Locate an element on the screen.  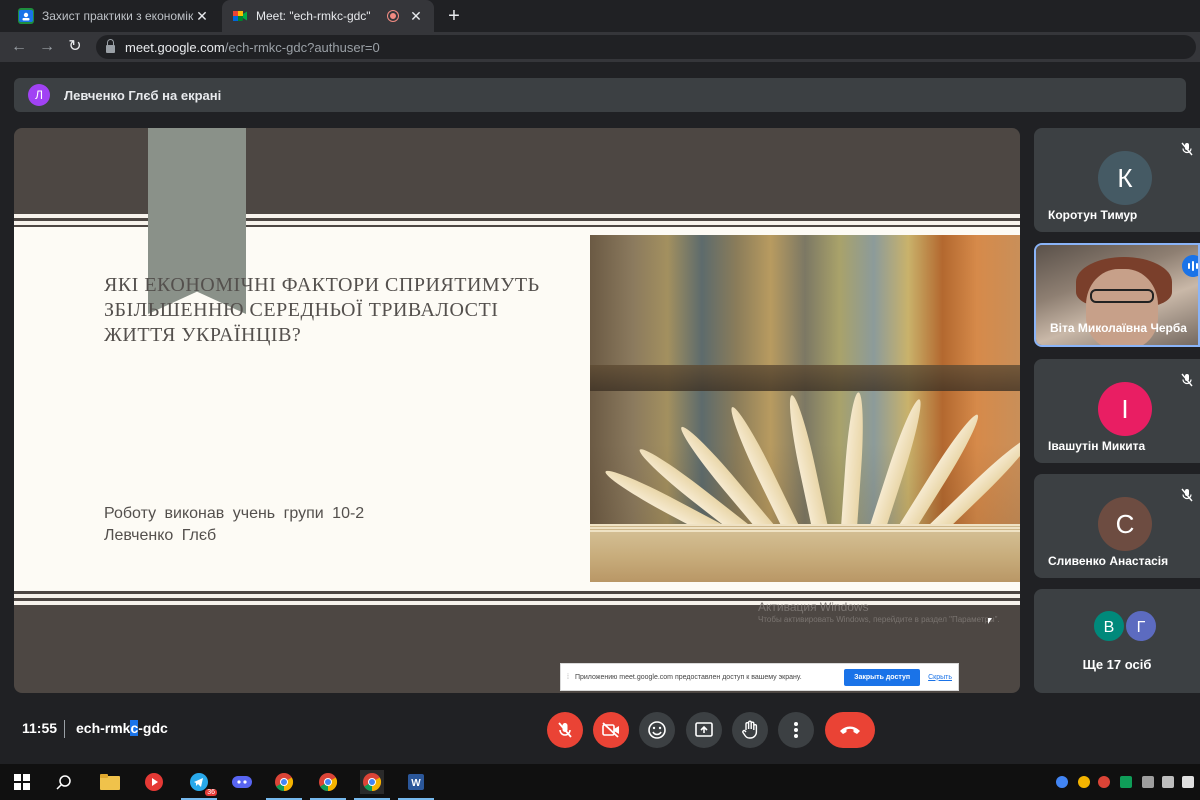
slide-stripe is located at coordinates (517, 596).